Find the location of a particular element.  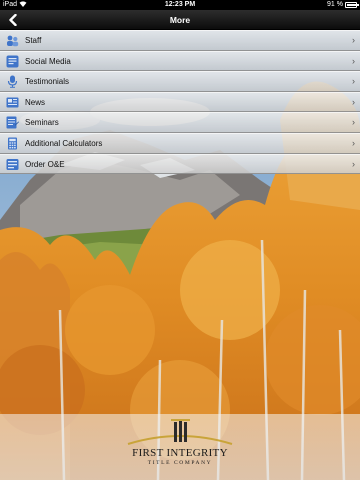

menu-item-social-media: Social Media › is located at coordinates (180, 61).